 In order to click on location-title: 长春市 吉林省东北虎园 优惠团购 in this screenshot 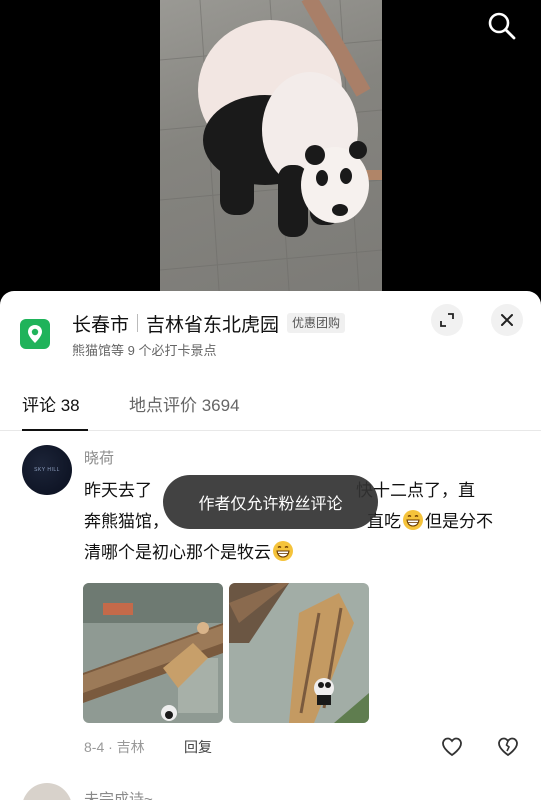, I will do `click(209, 323)`.